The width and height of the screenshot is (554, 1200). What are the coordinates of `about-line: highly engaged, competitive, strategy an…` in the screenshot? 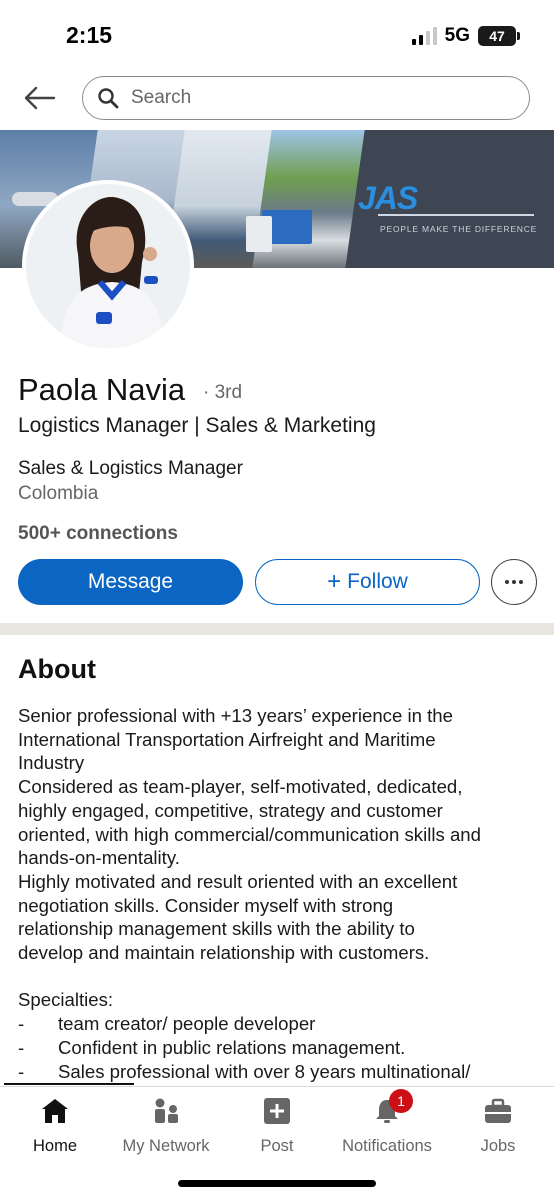 It's located at (230, 810).